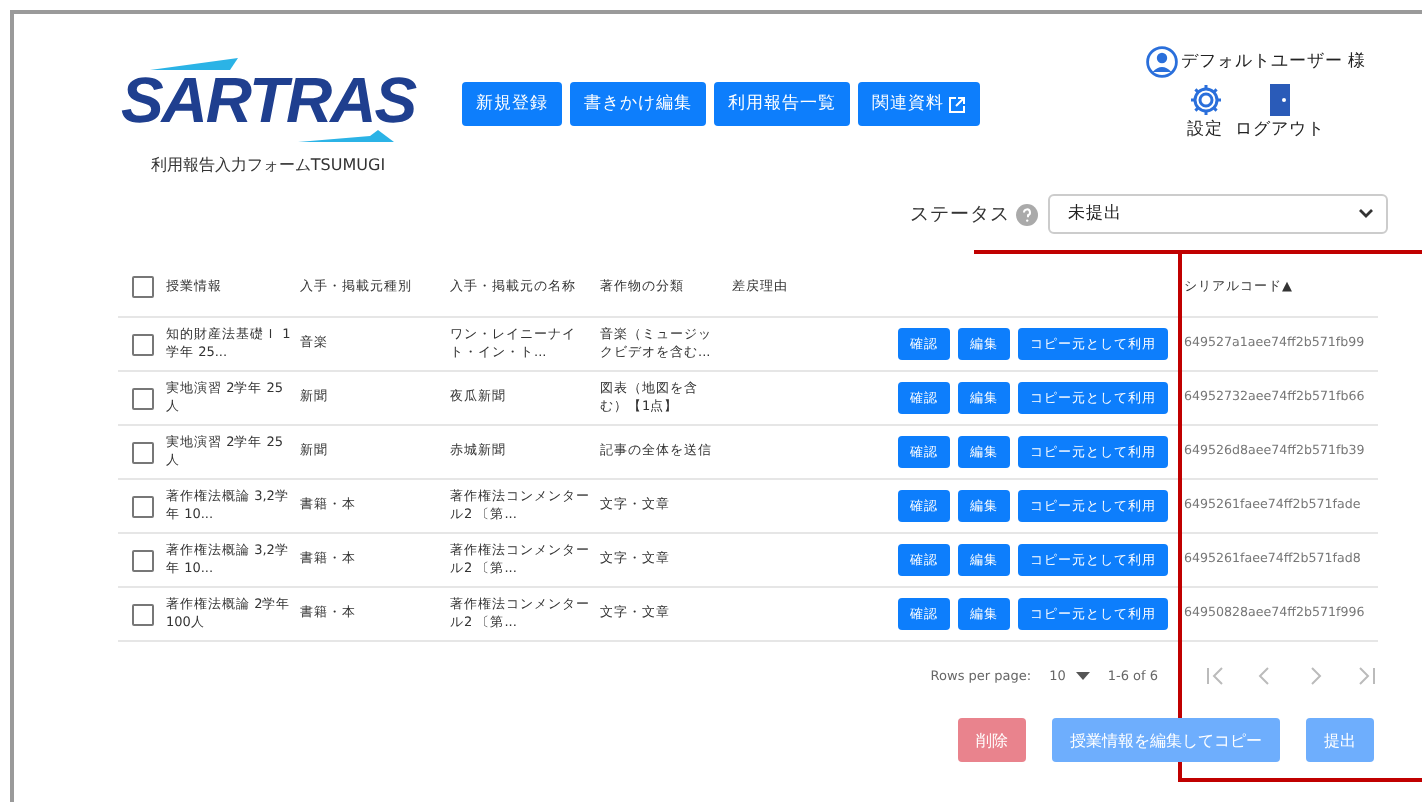  I want to click on nav-button: 関連資料, so click(919, 104).